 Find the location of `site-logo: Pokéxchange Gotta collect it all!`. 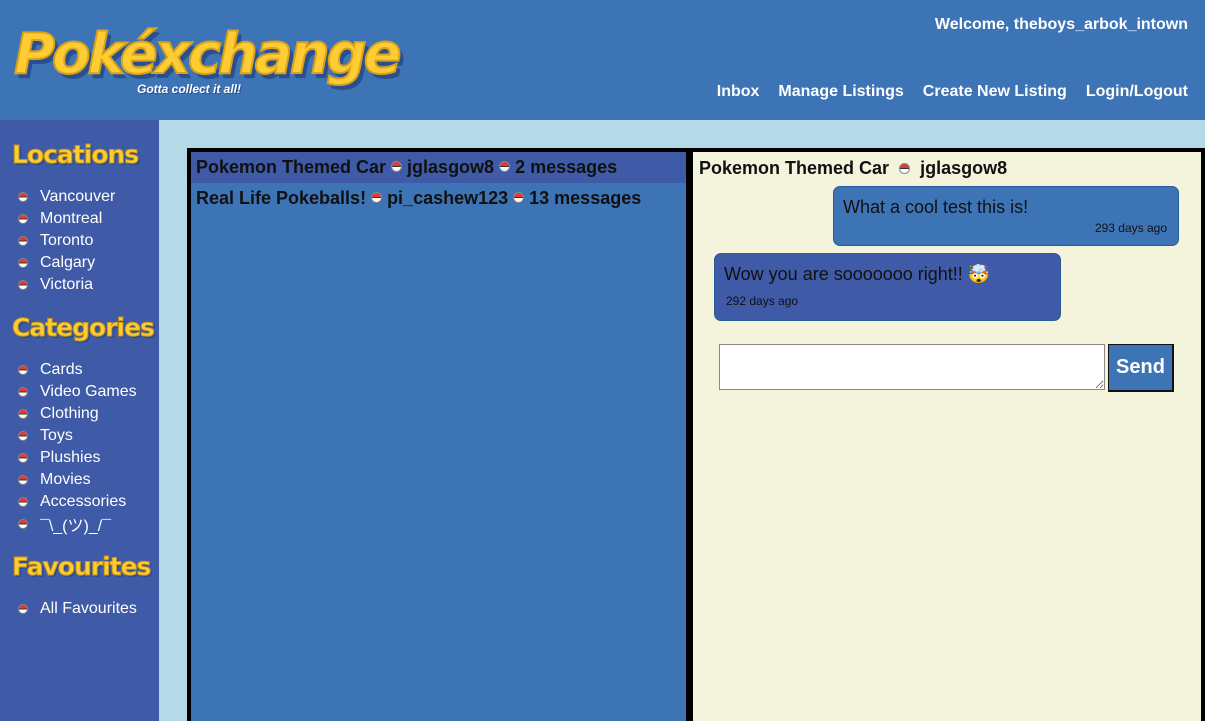

site-logo: Pokéxchange Gotta collect it all! is located at coordinates (208, 66).